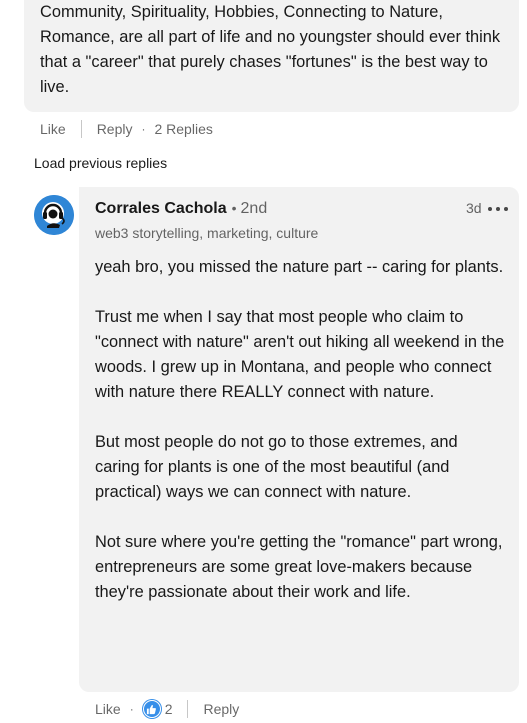 The height and width of the screenshot is (723, 527). Describe the element at coordinates (474, 208) in the screenshot. I see `timestamp: 3d` at that location.